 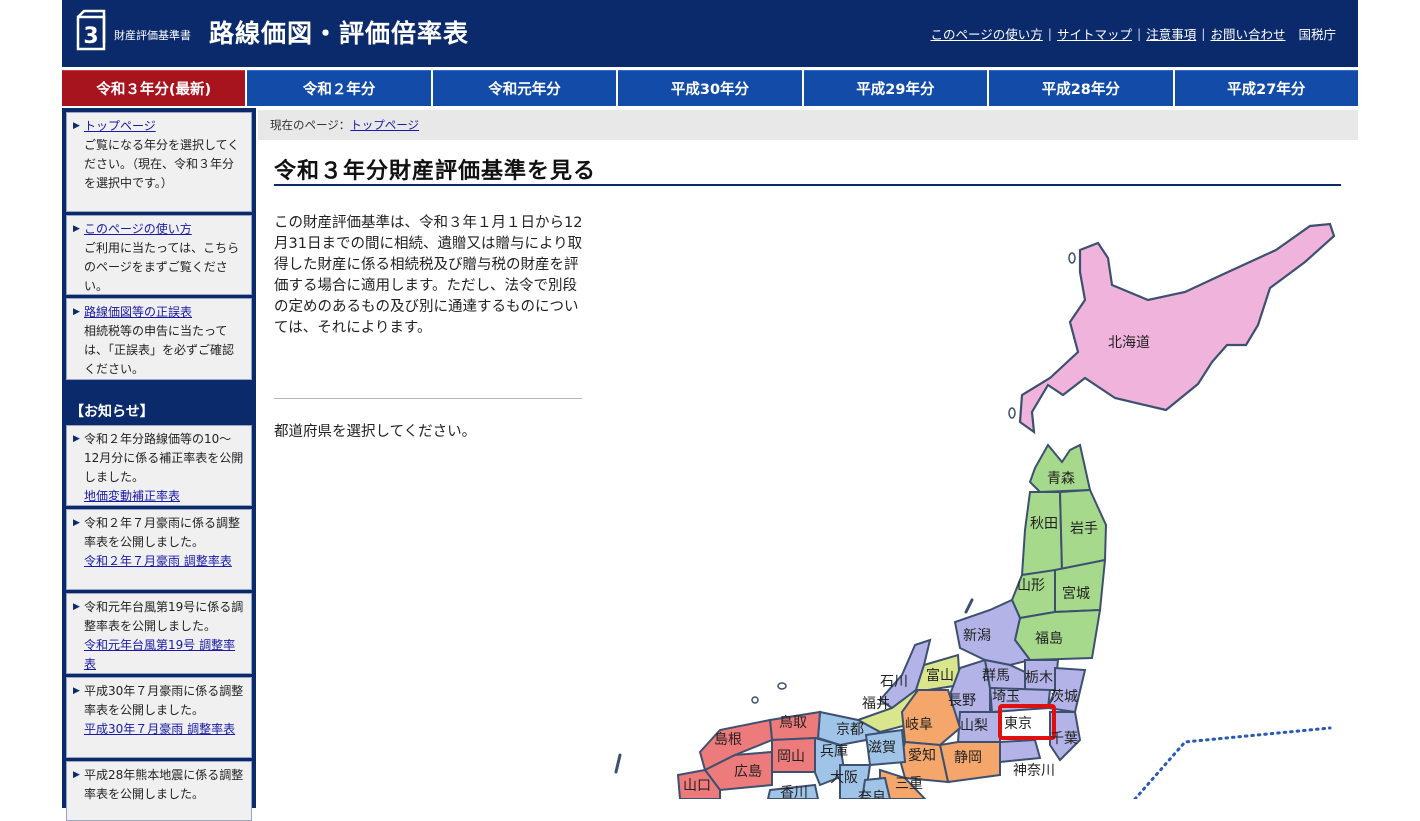 I want to click on logo-3-icon: 3, so click(x=91, y=30).